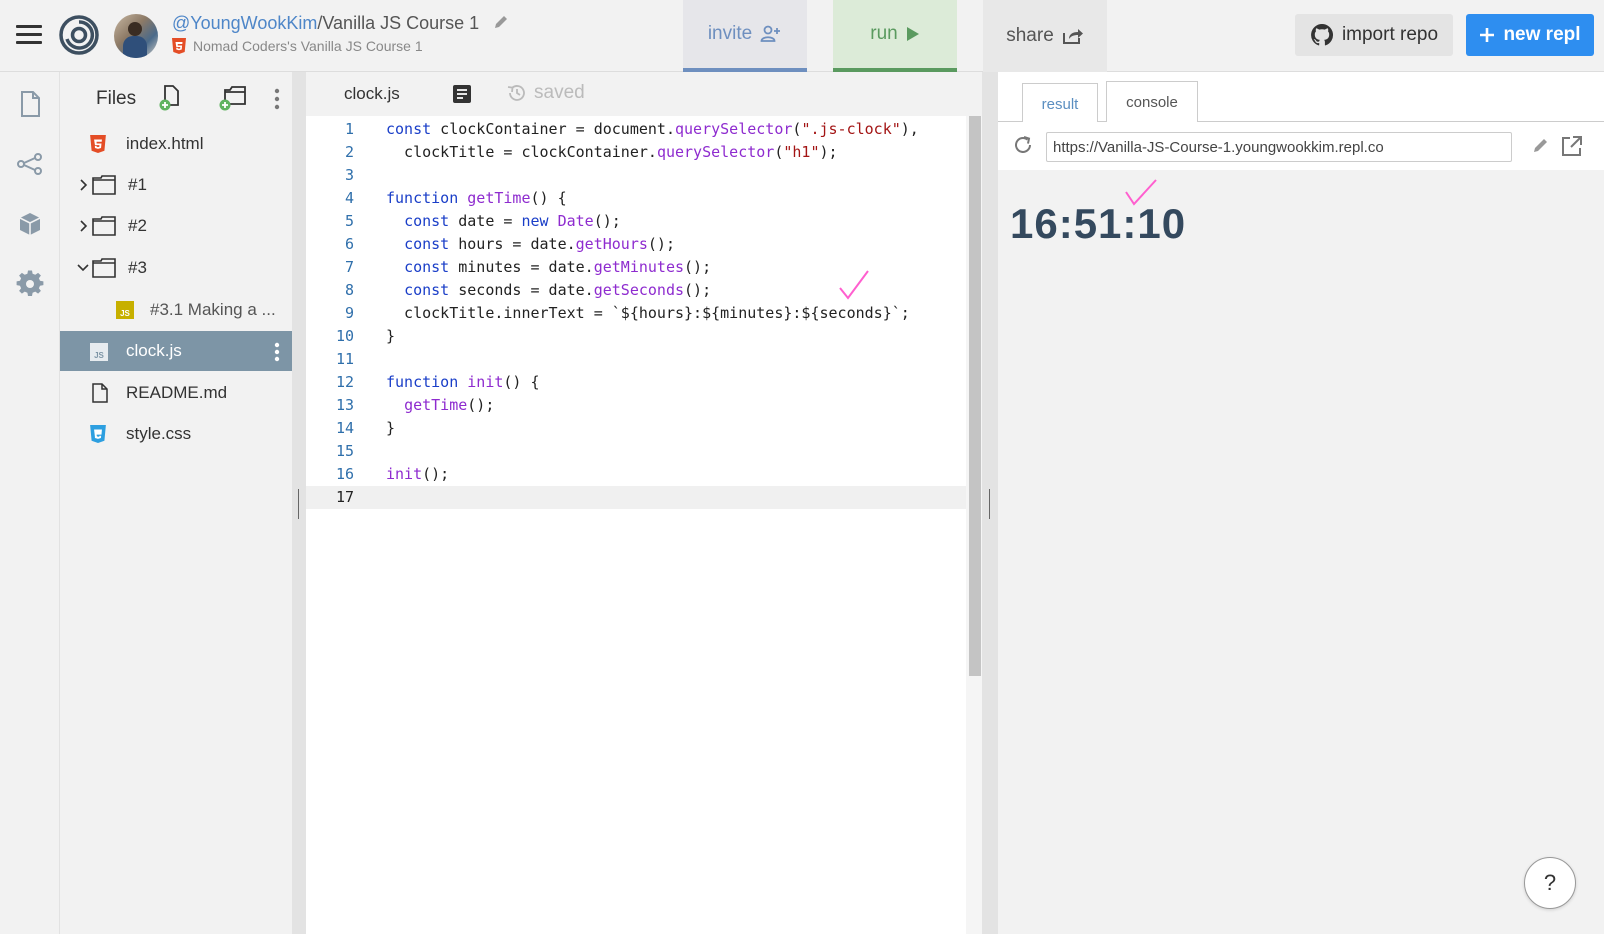 The image size is (1604, 934). I want to click on code-line: 16 init();, so click(636, 474).